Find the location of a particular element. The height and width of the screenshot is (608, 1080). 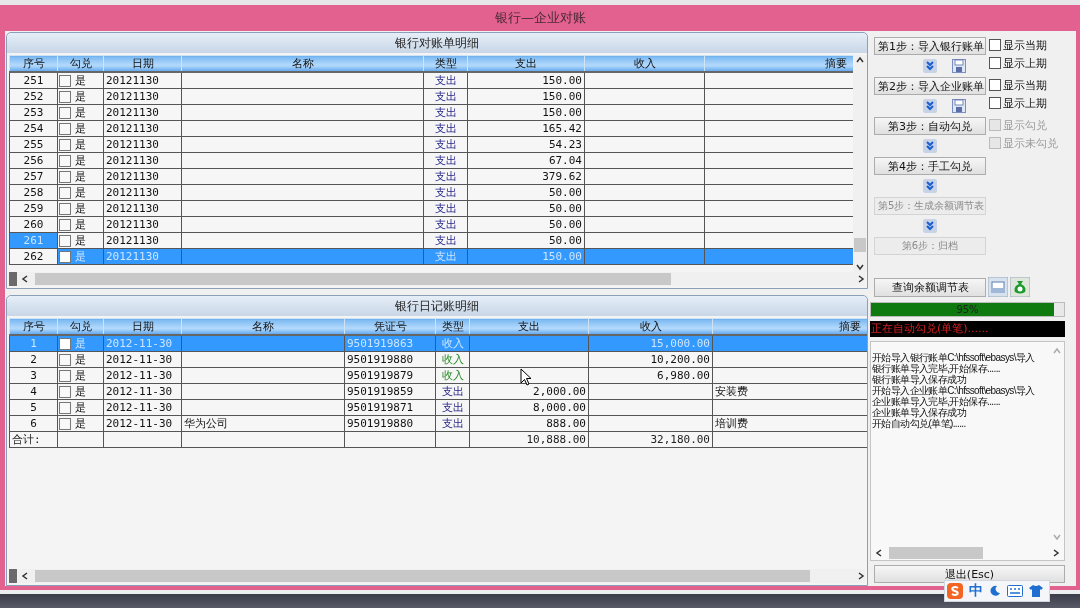

log-line: 企业账单导入保存成功 is located at coordinates (919, 412).